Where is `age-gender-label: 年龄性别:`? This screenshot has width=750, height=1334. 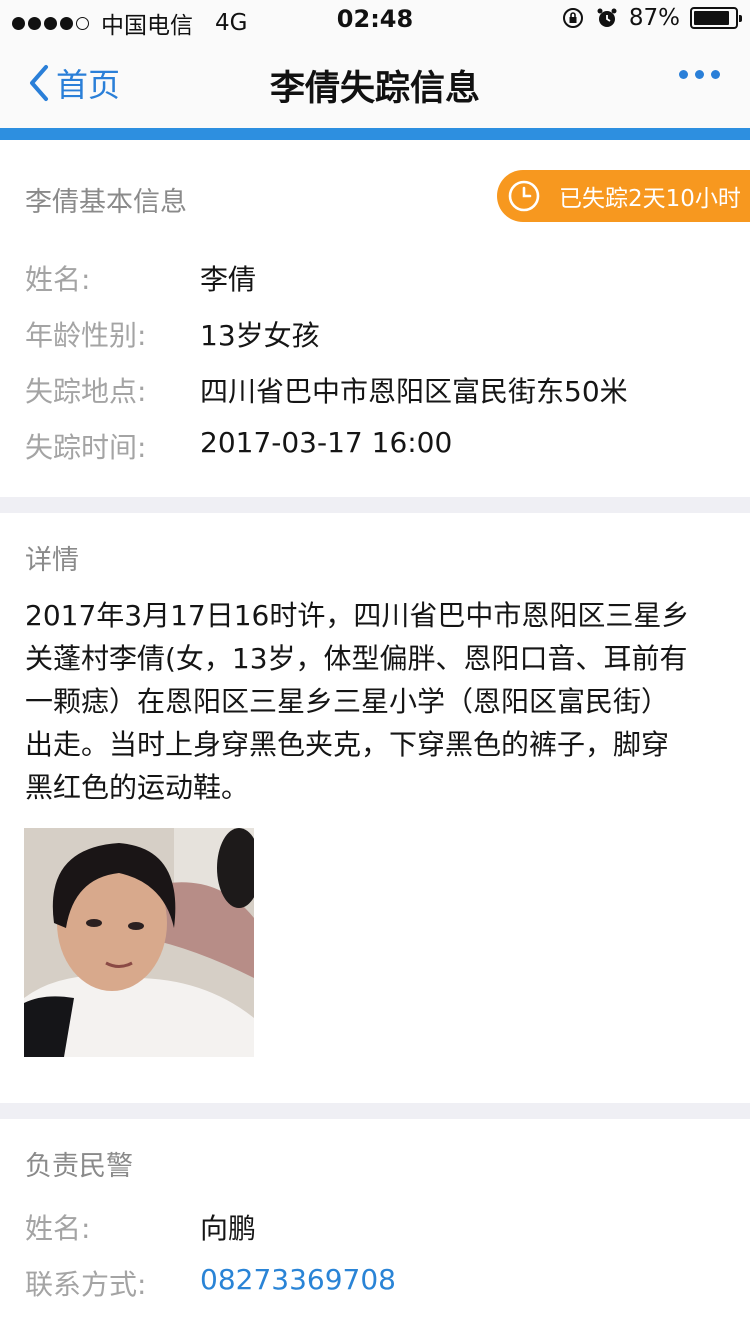
age-gender-label: 年龄性别: is located at coordinates (86, 335).